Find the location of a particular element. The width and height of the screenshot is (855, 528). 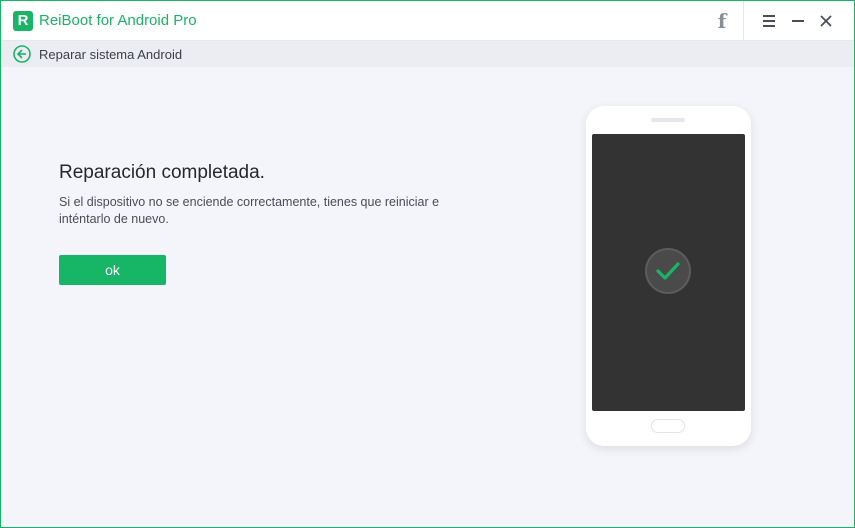

menu-icon is located at coordinates (769, 21).